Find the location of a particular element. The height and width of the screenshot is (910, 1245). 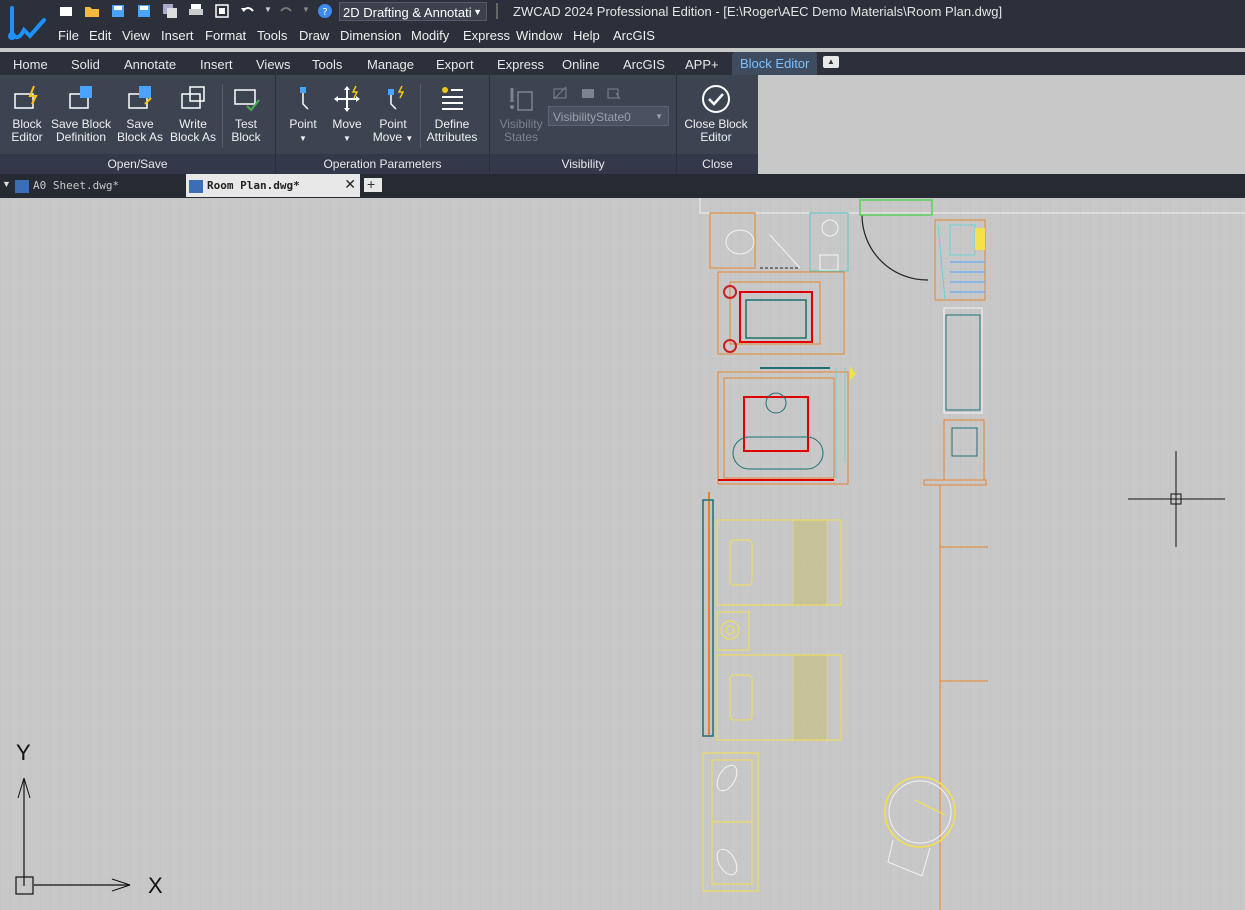

tab-arcgis: ArcGIS is located at coordinates (644, 64).